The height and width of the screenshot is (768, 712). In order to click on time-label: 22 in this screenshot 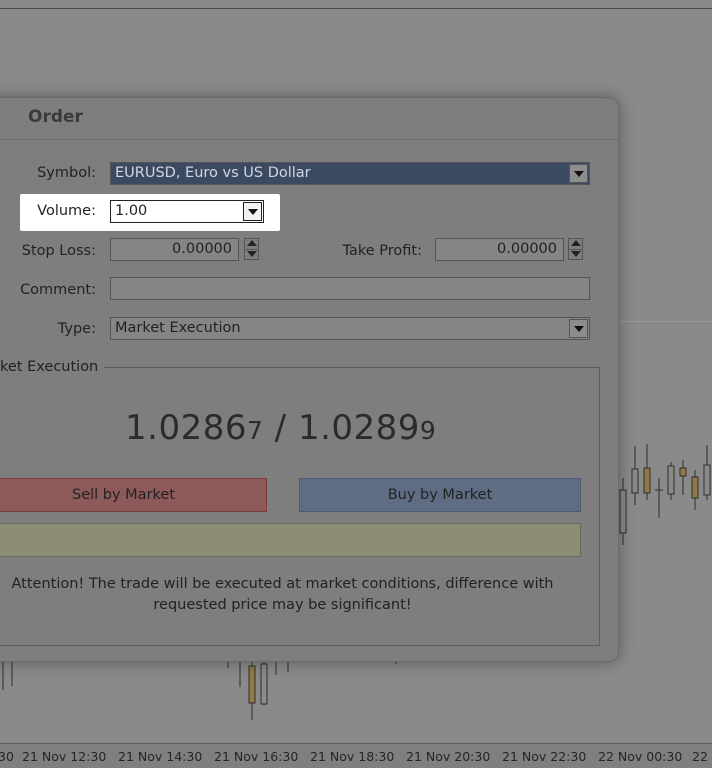, I will do `click(700, 756)`.